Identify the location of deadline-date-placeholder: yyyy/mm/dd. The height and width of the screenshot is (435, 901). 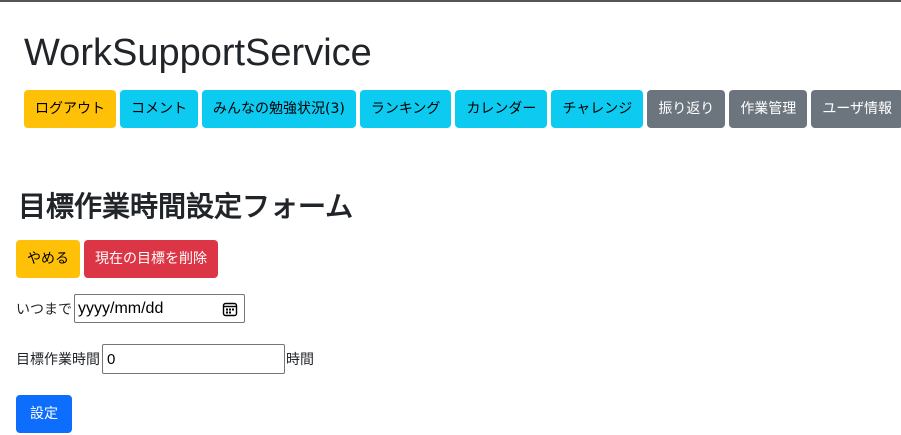
(121, 308).